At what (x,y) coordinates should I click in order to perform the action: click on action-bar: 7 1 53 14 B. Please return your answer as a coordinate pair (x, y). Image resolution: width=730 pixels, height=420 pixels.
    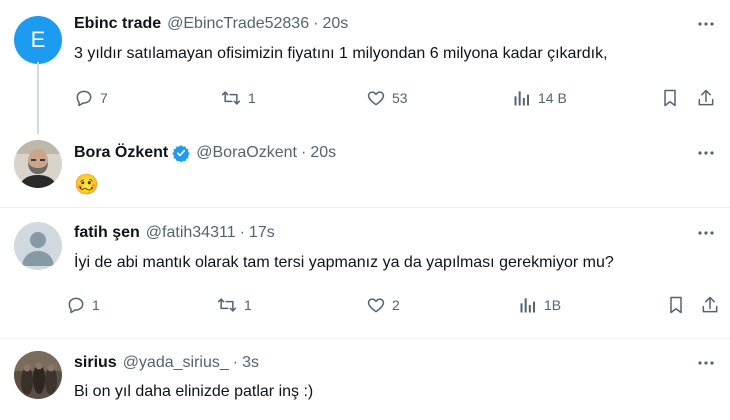
    Looking at the image, I should click on (397, 98).